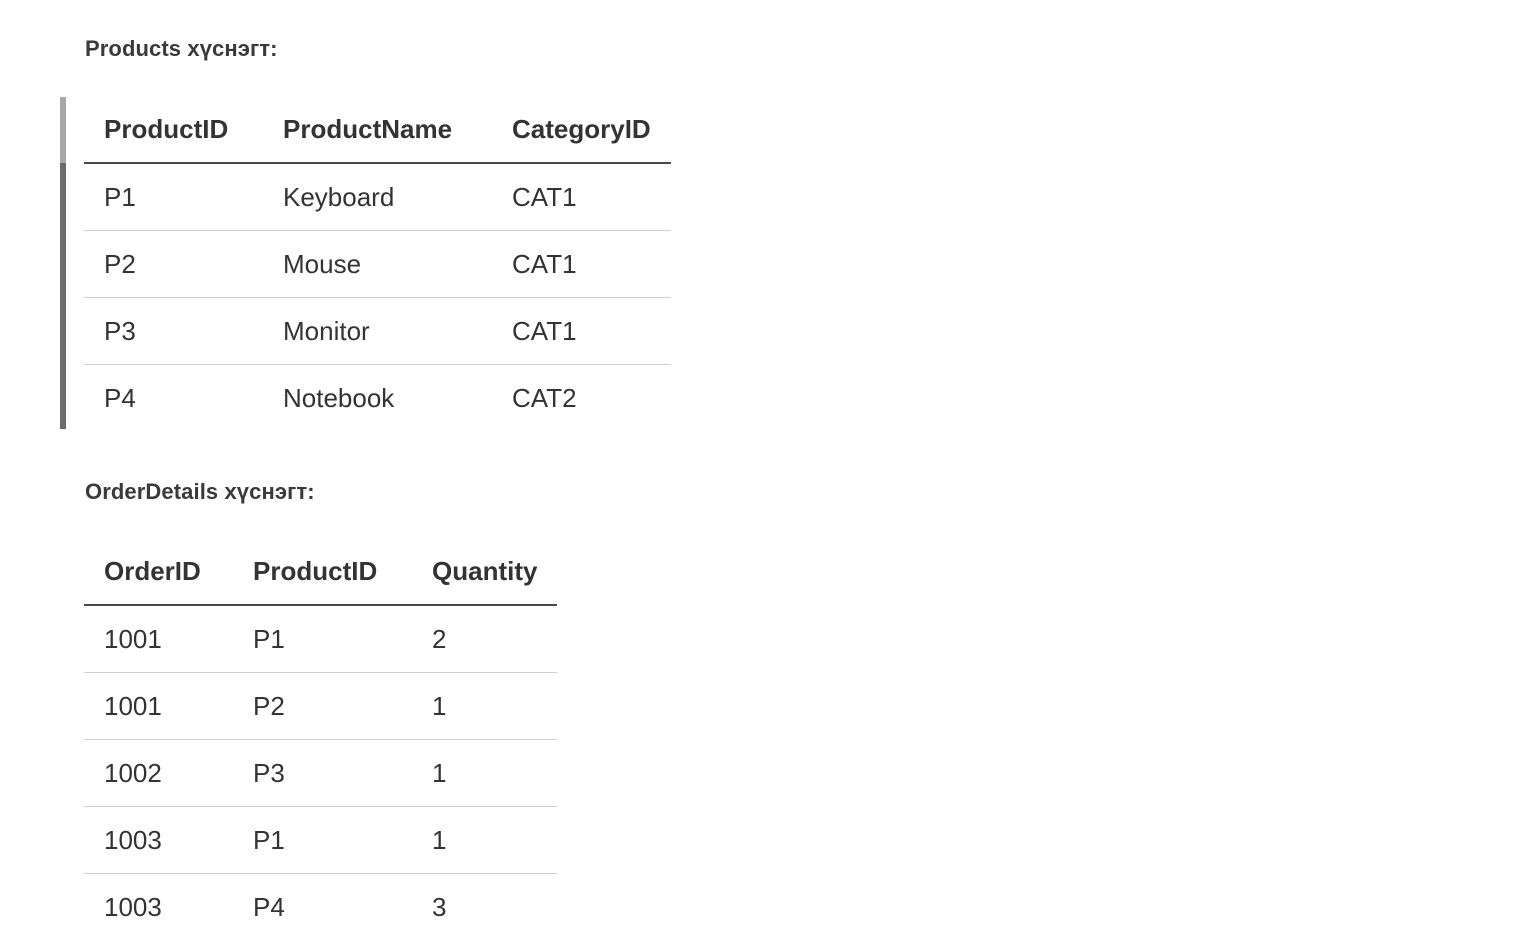  I want to click on column-header-quantity: Quantity, so click(485, 572).